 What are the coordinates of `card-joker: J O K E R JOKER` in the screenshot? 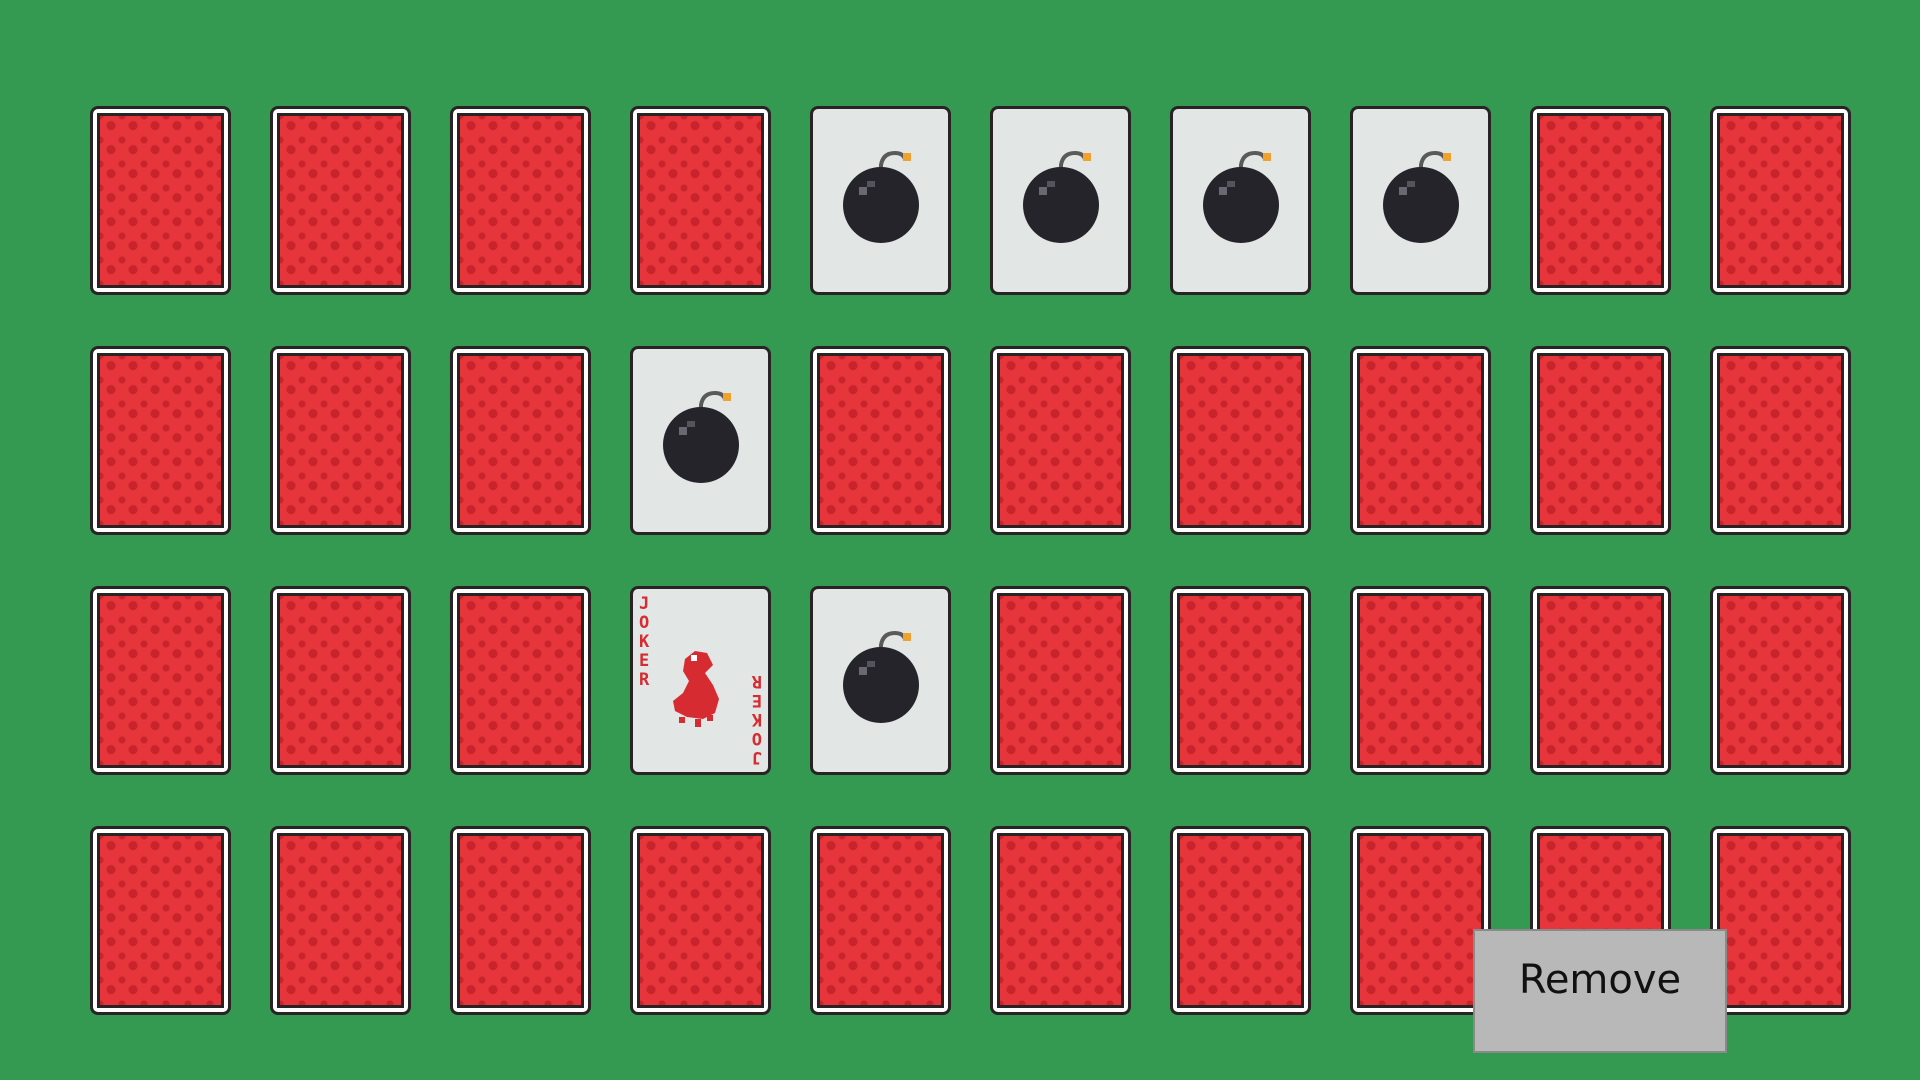 It's located at (700, 680).